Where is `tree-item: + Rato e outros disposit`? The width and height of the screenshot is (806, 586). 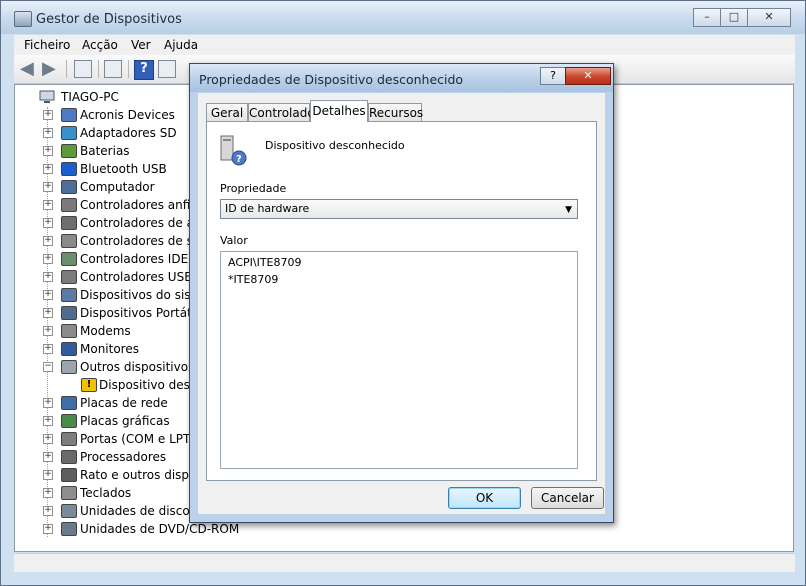
tree-item: + Rato e outros disposit is located at coordinates (115, 475).